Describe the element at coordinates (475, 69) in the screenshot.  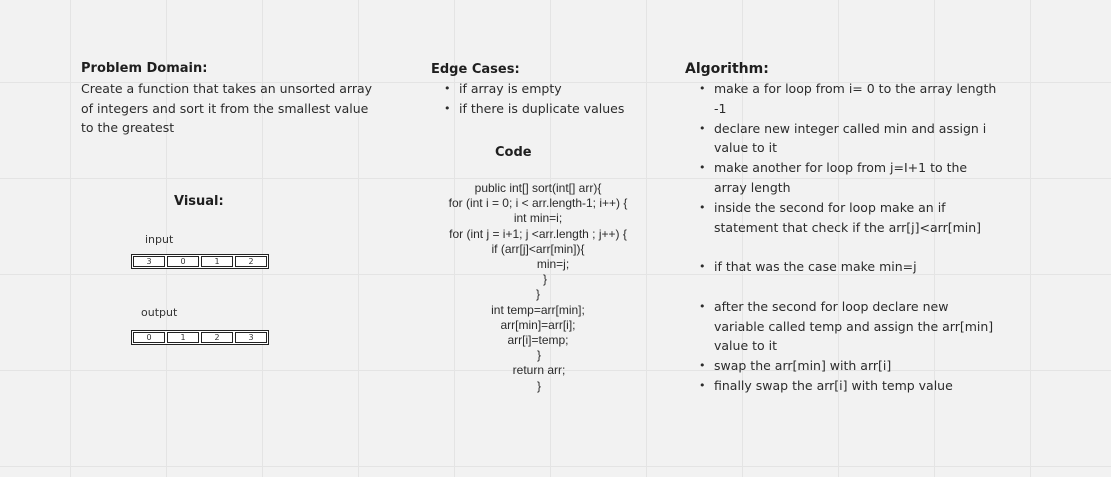
I see `edge-cases-heading: Edge Cases:` at that location.